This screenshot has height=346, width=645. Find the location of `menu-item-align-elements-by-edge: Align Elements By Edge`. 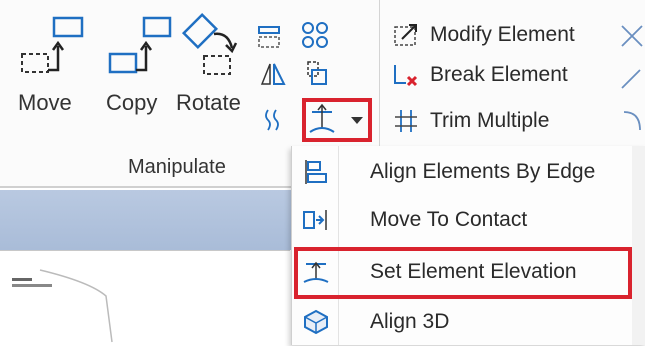

menu-item-align-elements-by-edge: Align Elements By Edge is located at coordinates (468, 172).